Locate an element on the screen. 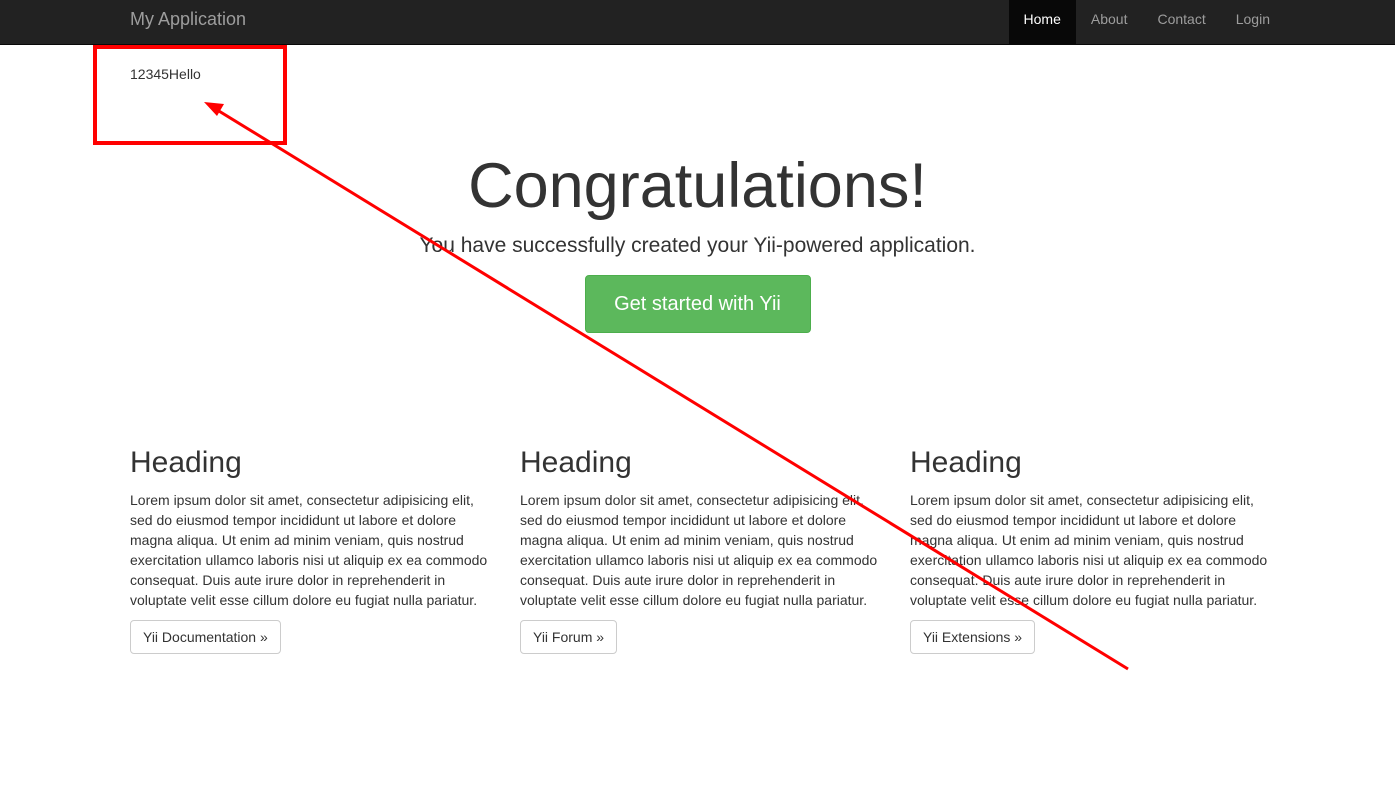 The image size is (1395, 786). nav-link-home: Home is located at coordinates (1042, 22).